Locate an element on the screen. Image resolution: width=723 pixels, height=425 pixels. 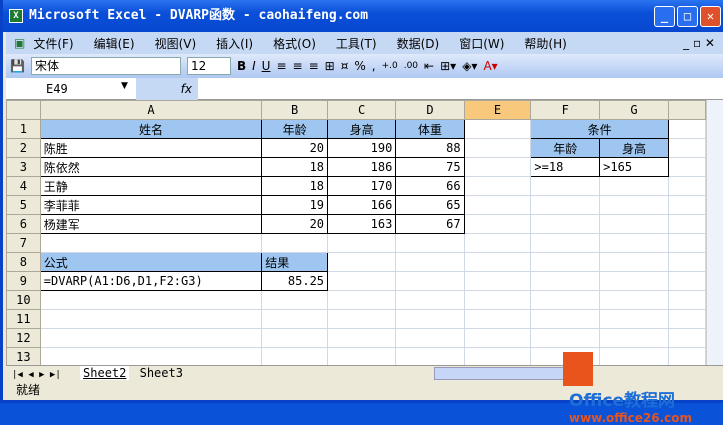
cell: 186 is located at coordinates (362, 167).